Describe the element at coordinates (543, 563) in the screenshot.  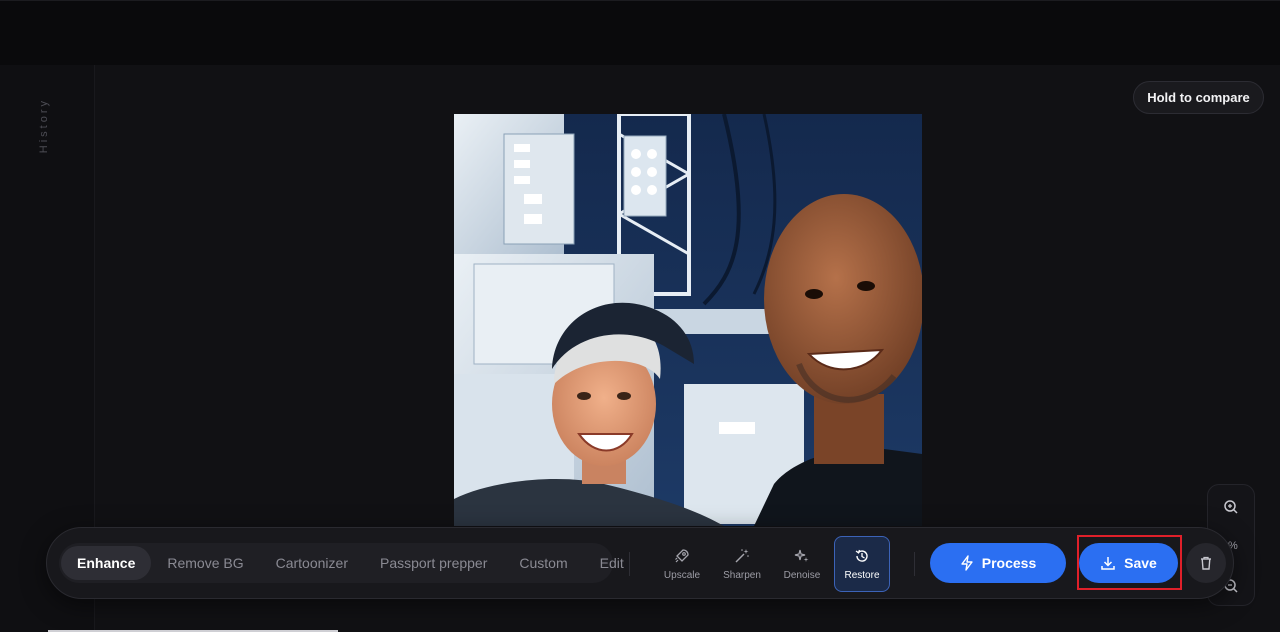
I see `tab-custom: Custom` at that location.